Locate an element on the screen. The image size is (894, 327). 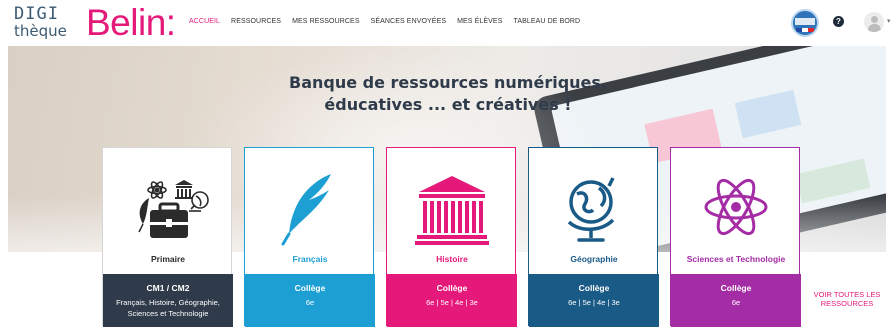
logo-line-2: thèque is located at coordinates (40, 31).